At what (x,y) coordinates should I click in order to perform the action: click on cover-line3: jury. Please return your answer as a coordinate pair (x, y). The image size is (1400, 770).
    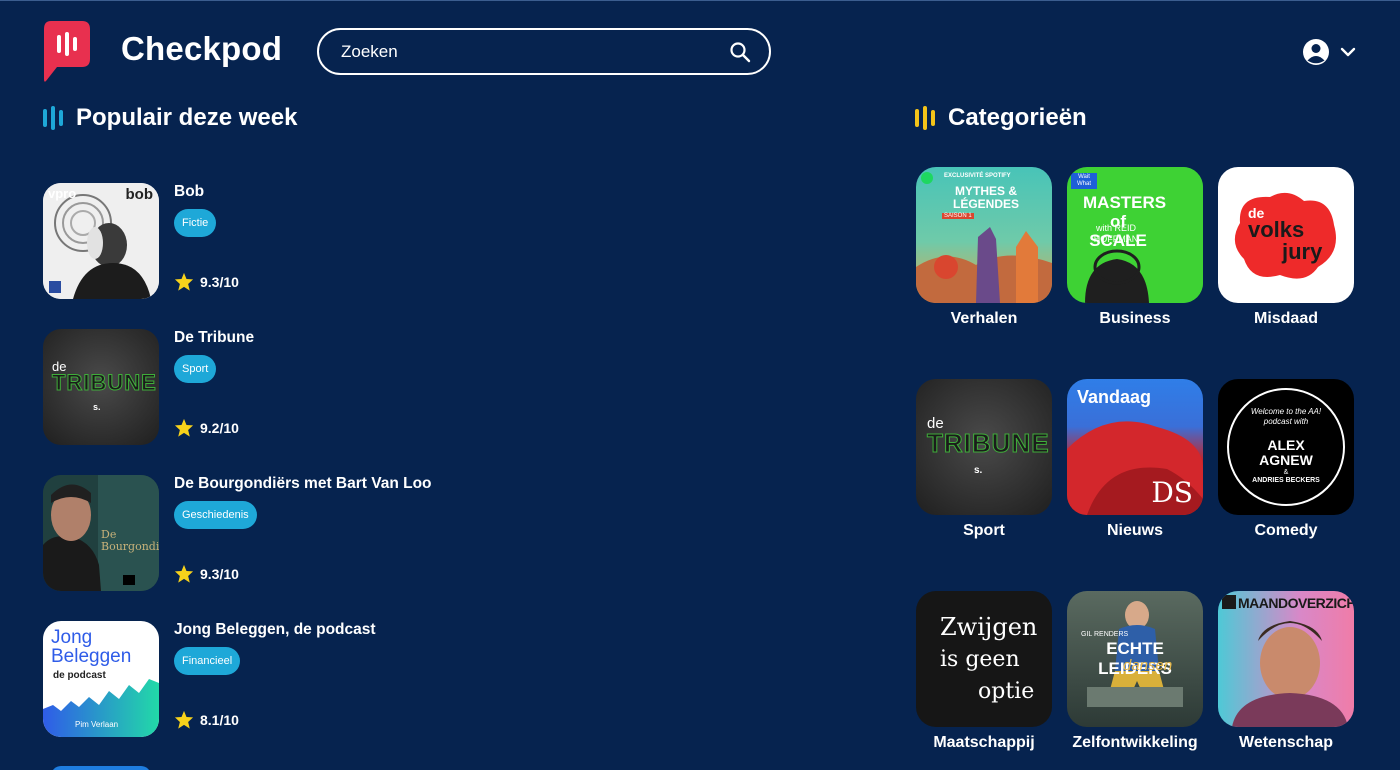
    Looking at the image, I should click on (1302, 251).